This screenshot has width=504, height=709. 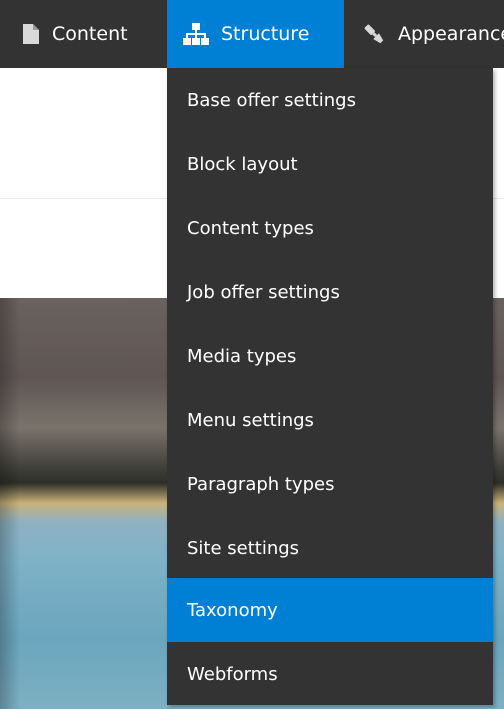 I want to click on menu-item-block-layout: Block layout, so click(x=330, y=164).